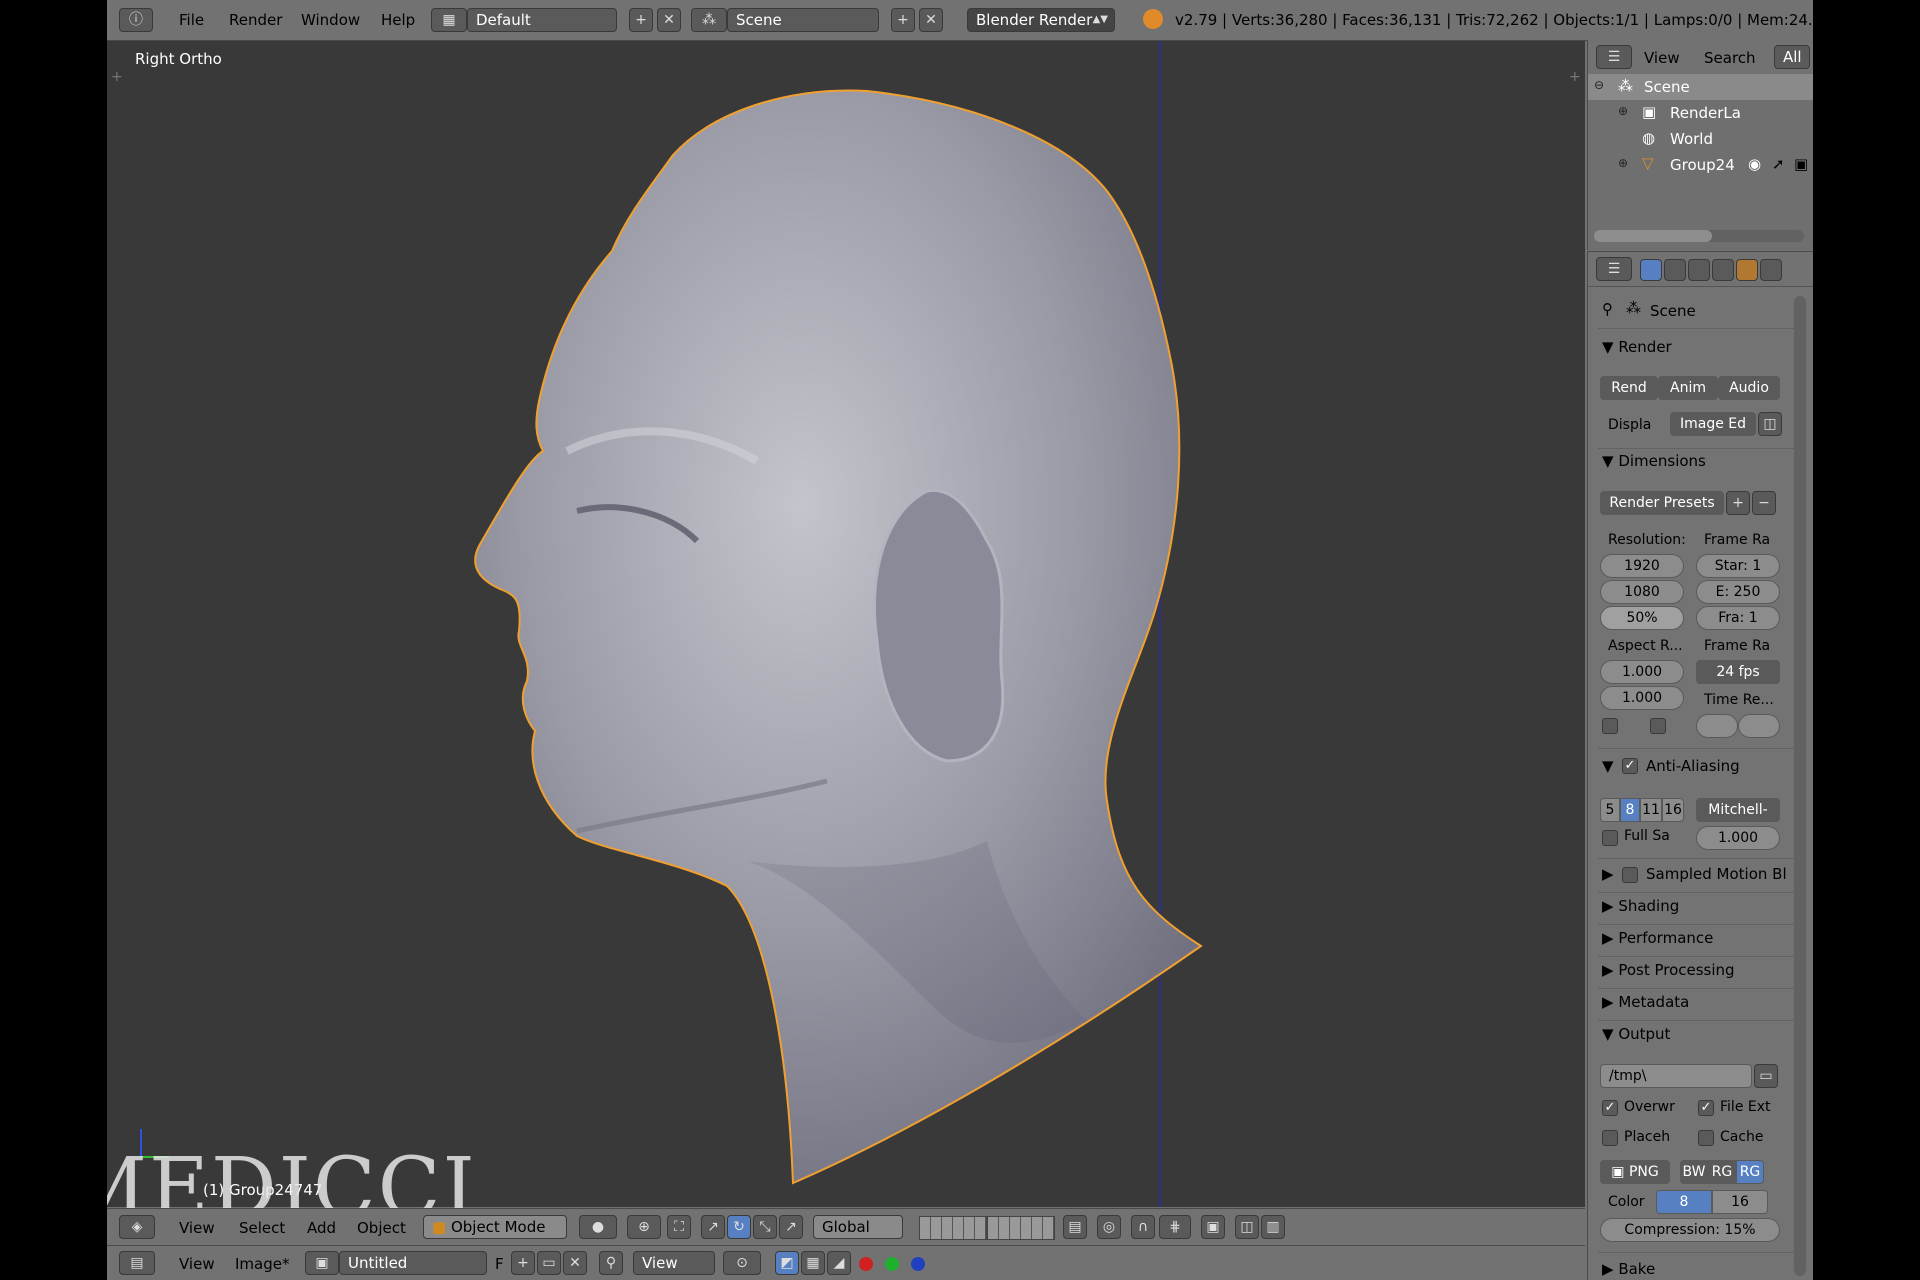 The width and height of the screenshot is (1920, 1280). I want to click on menu-select: Select, so click(262, 1228).